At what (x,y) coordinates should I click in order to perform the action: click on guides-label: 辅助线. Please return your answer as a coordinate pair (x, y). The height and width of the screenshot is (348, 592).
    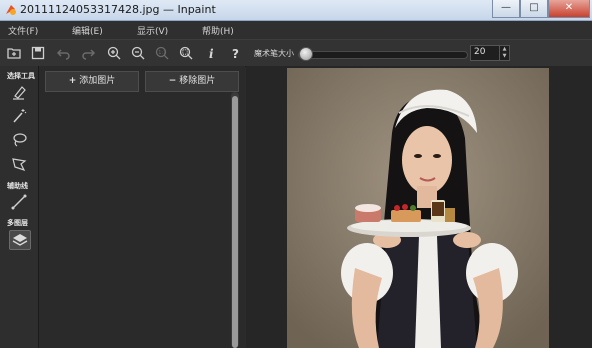
    Looking at the image, I should click on (17, 186).